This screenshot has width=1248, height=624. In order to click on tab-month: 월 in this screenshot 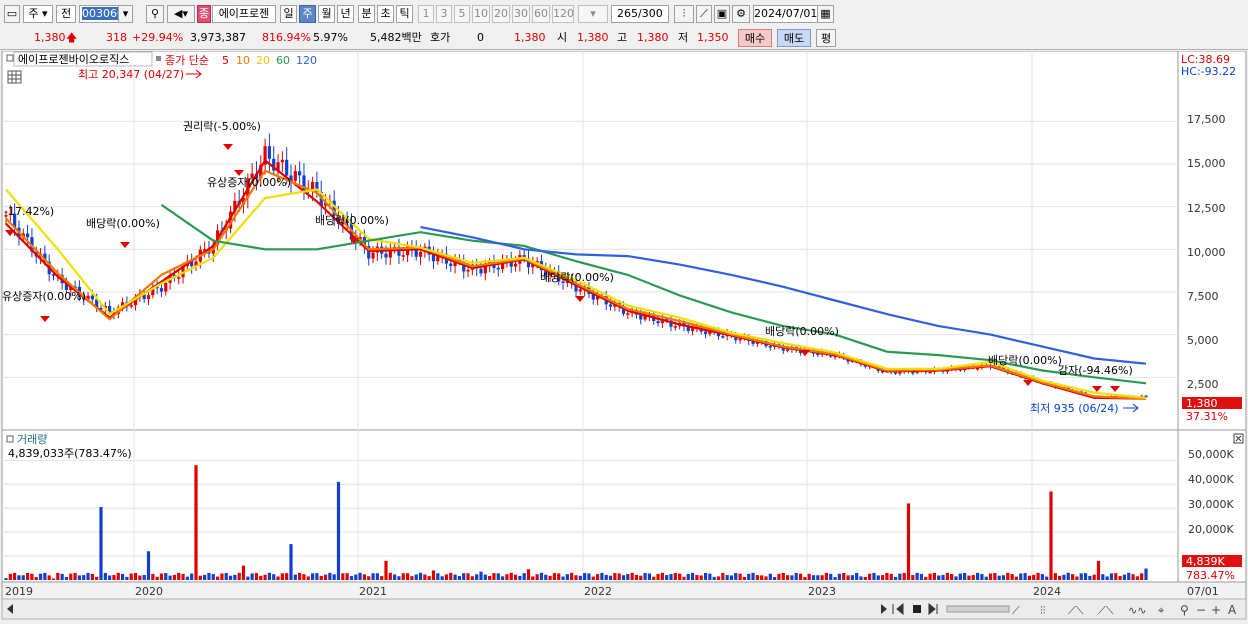, I will do `click(326, 14)`.